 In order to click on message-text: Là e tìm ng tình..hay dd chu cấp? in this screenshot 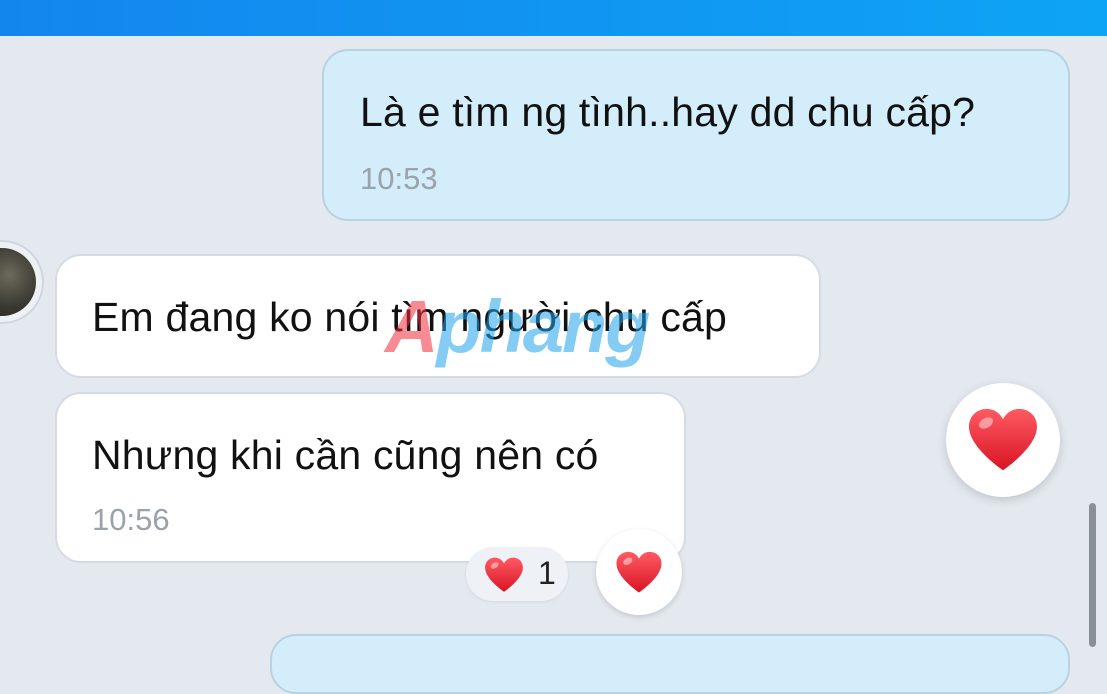, I will do `click(668, 112)`.